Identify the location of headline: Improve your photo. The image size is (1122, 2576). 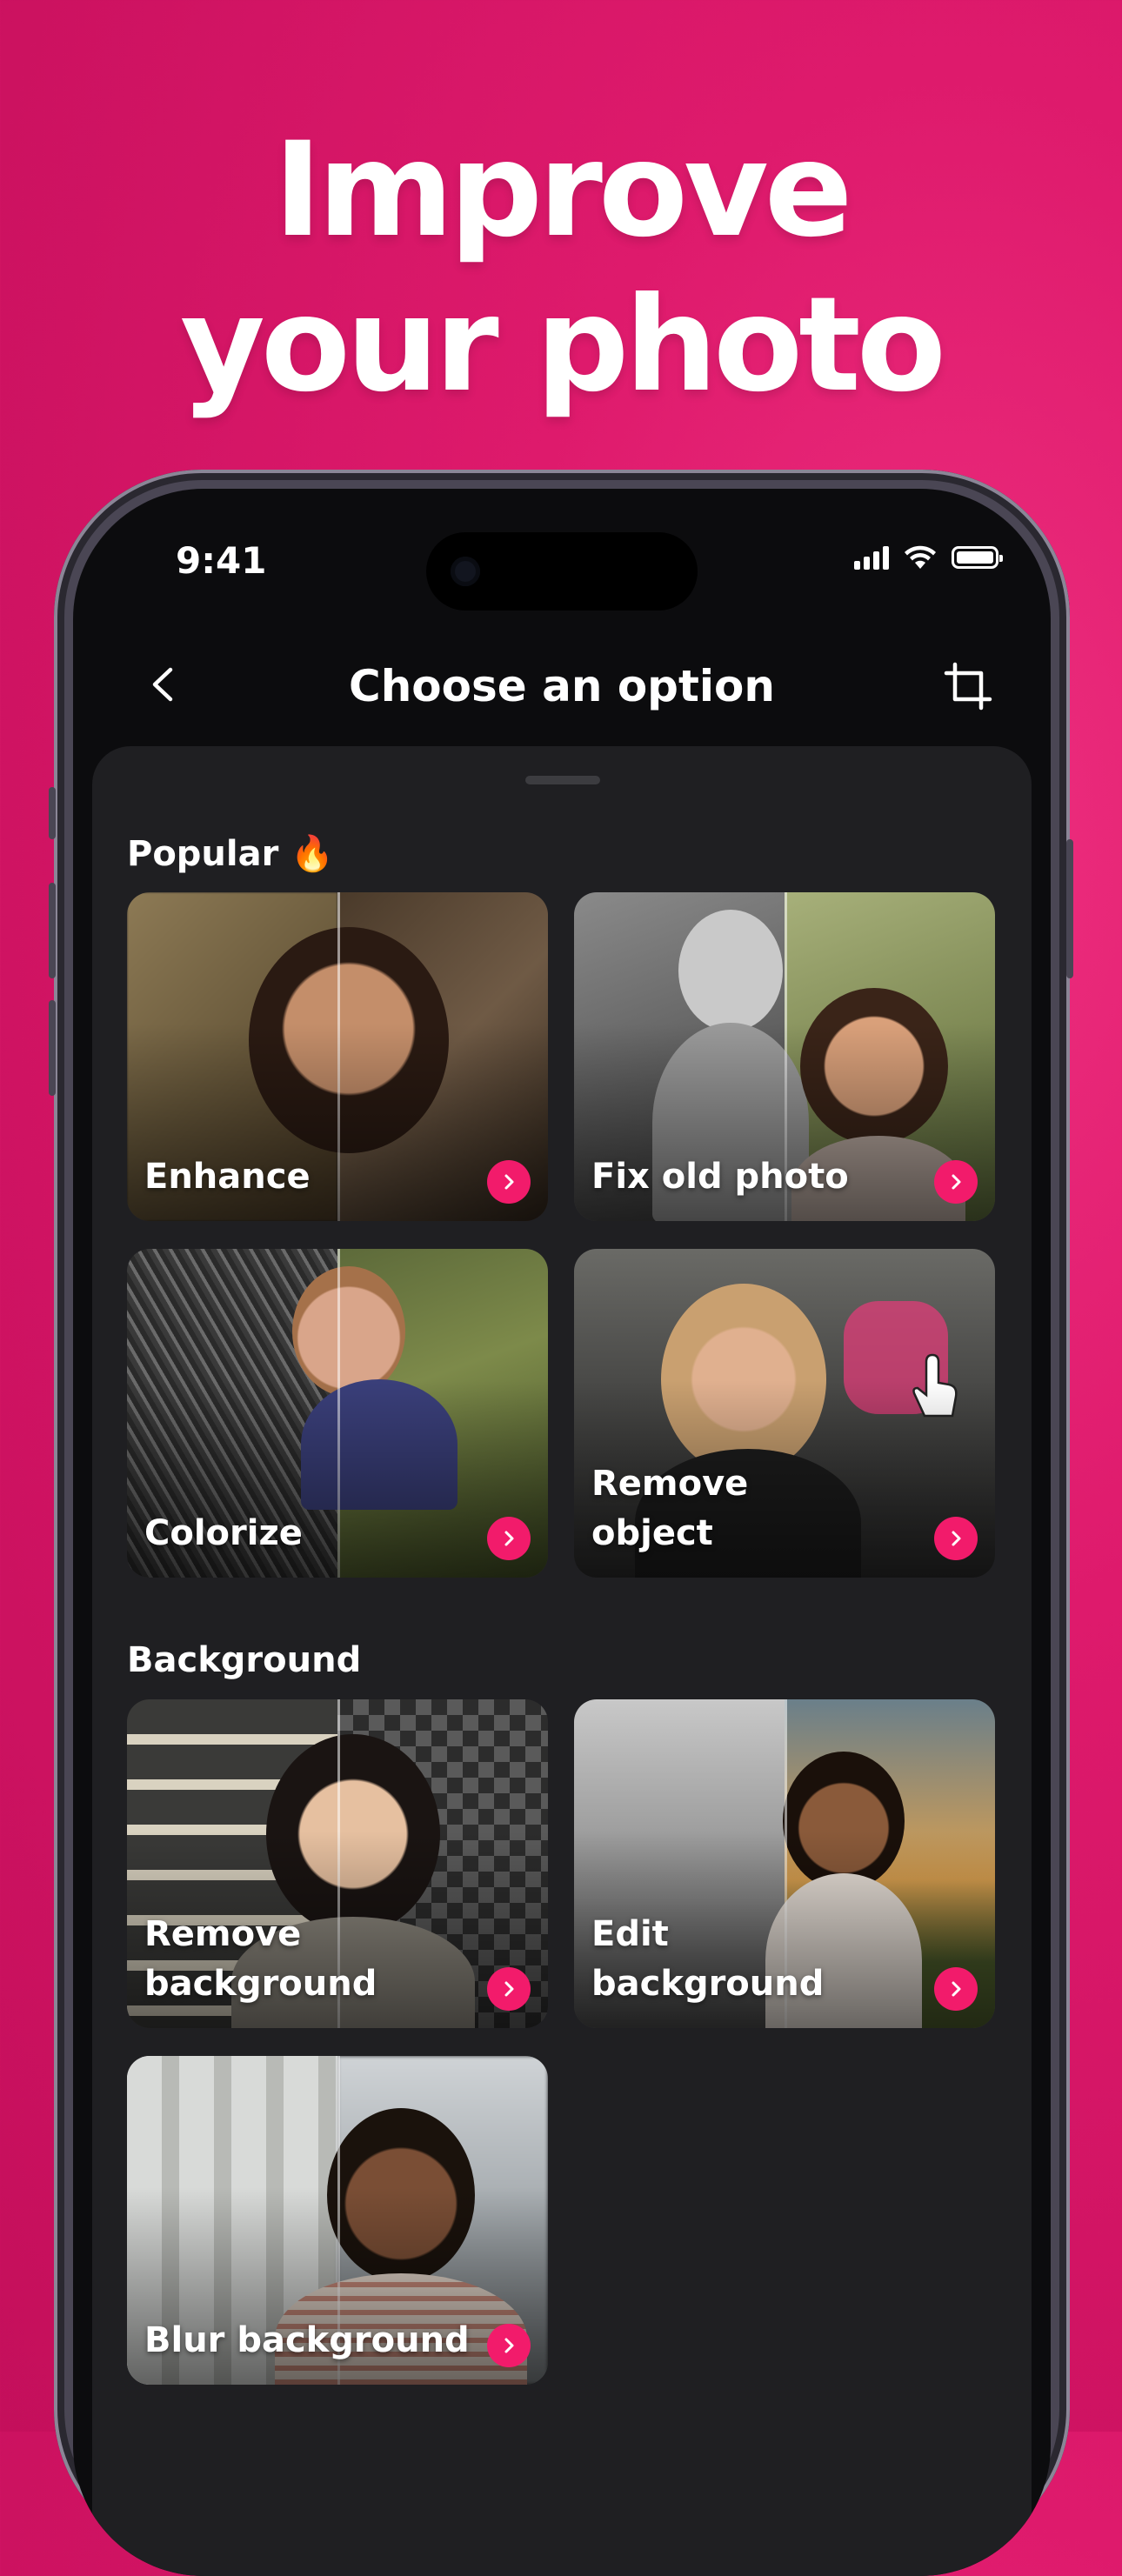
(561, 268).